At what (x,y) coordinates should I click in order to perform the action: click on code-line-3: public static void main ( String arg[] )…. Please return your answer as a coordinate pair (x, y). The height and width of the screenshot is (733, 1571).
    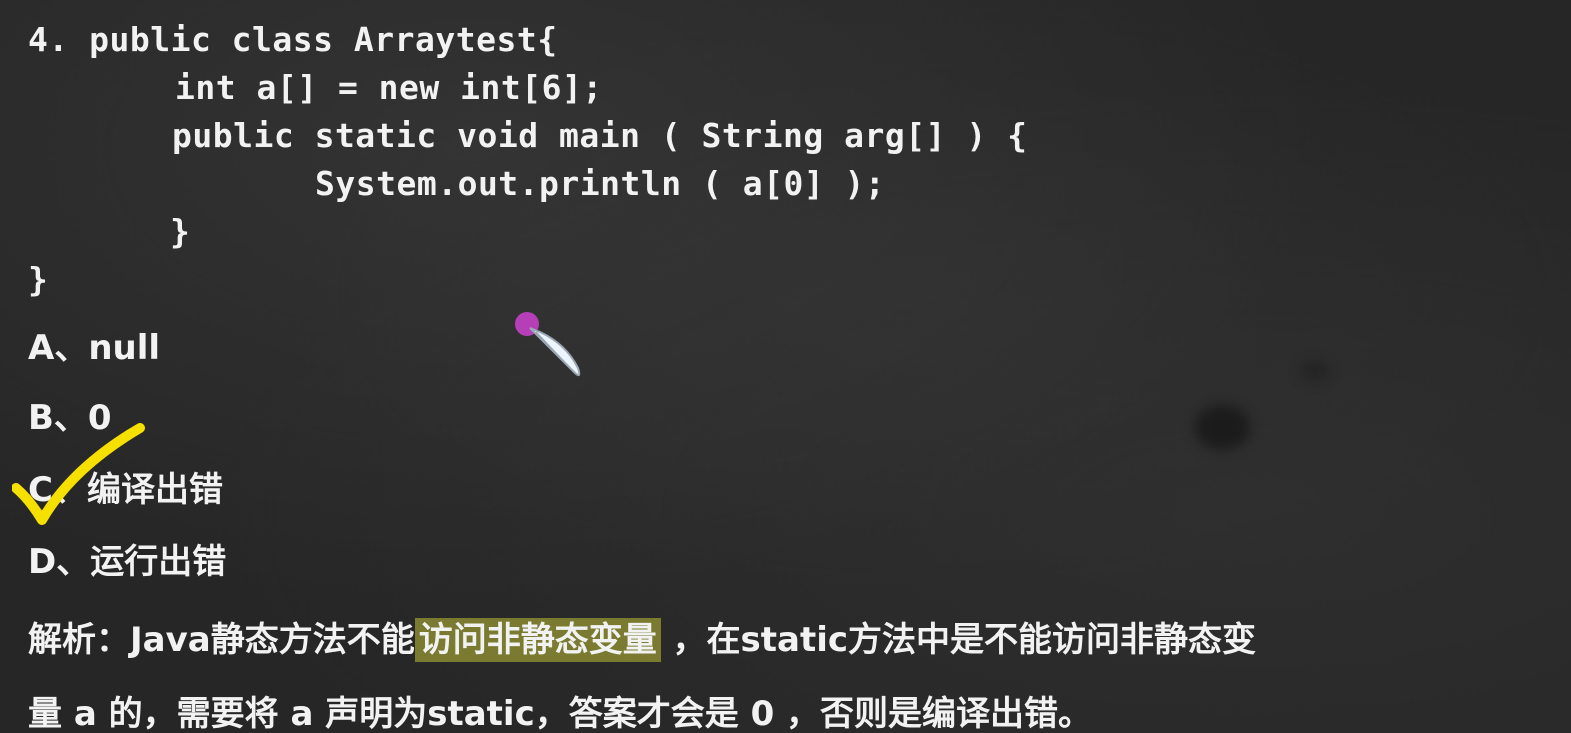
    Looking at the image, I should click on (600, 135).